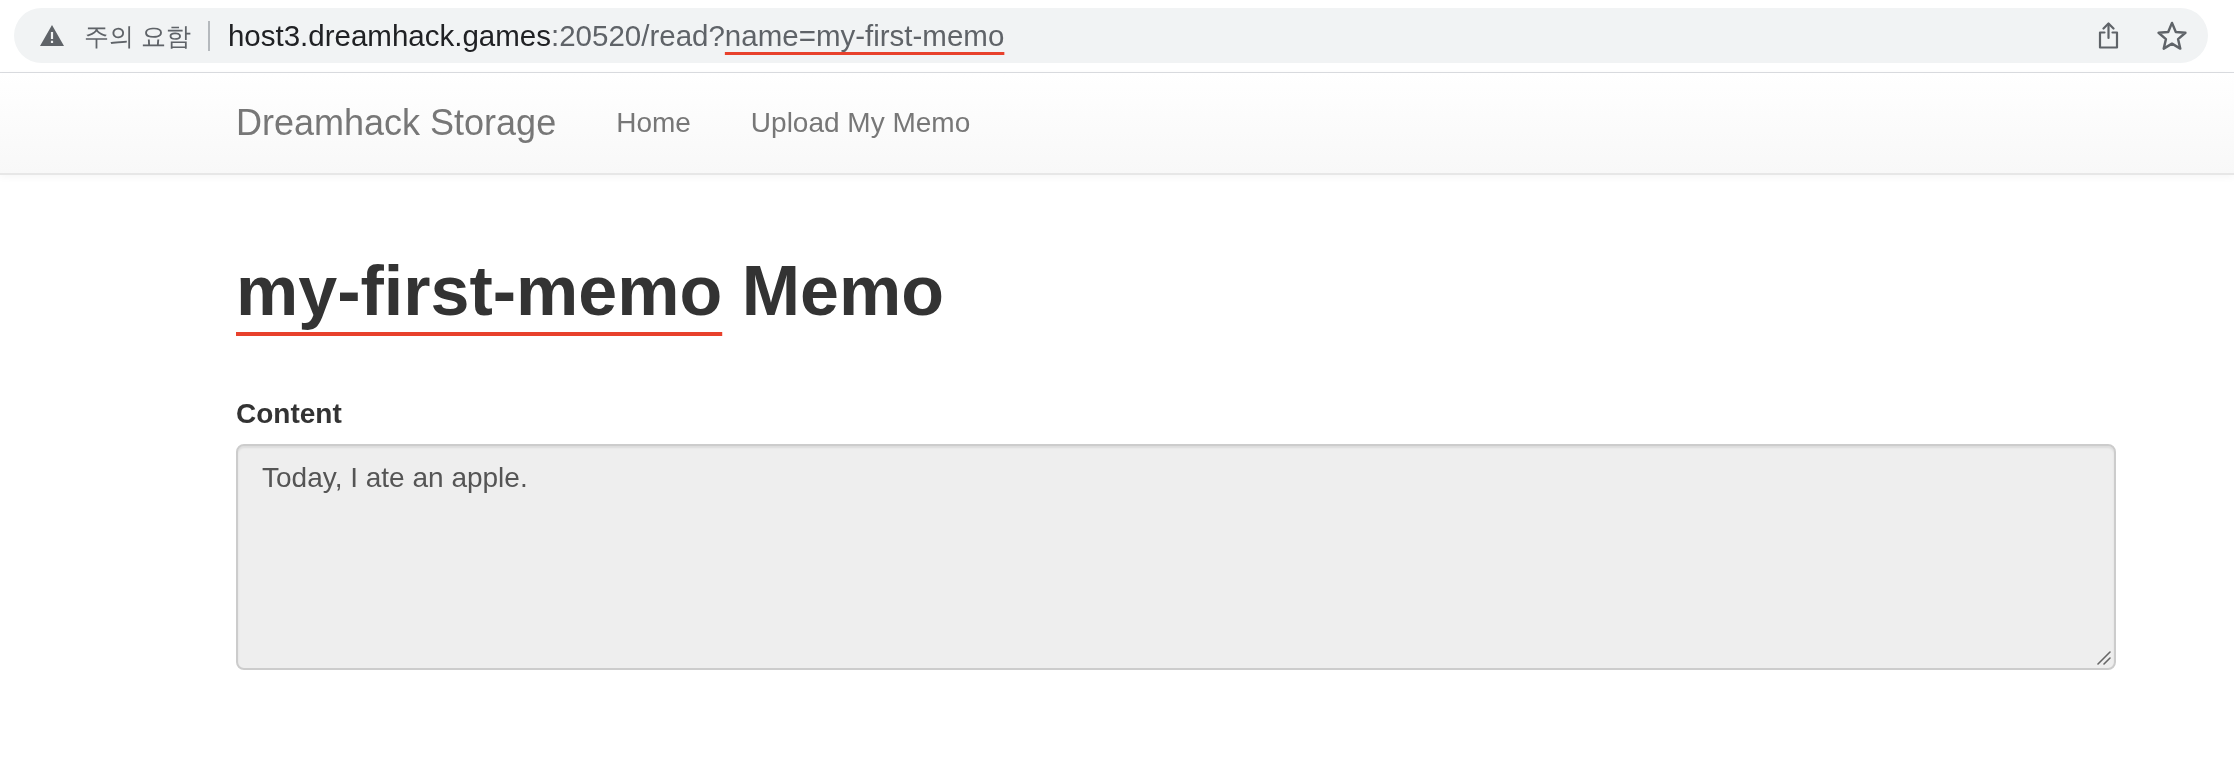  What do you see at coordinates (590, 292) in the screenshot?
I see `memo-title: my-first-memo Memo` at bounding box center [590, 292].